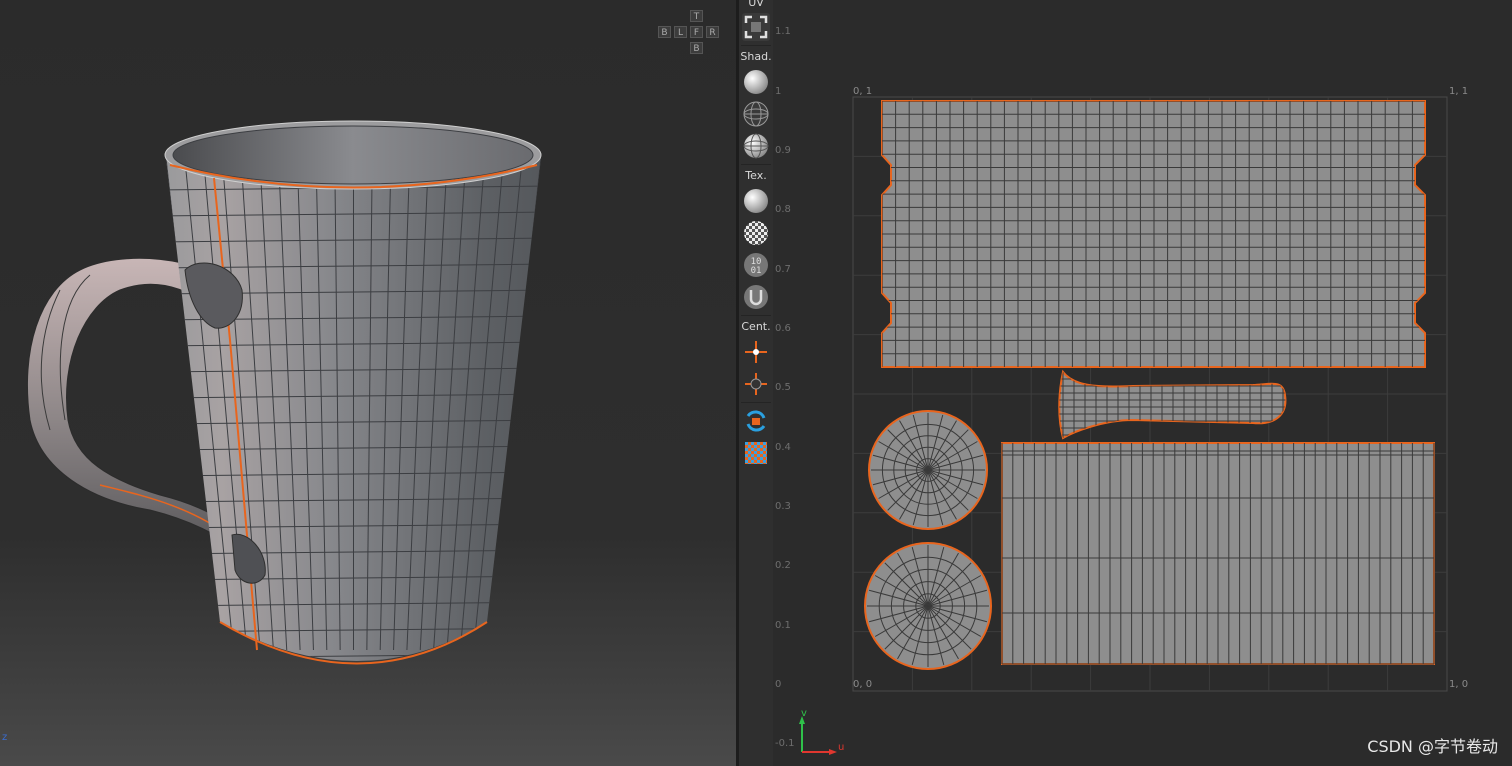 The image size is (1512, 766). I want to click on checker-button, so click(756, 233).